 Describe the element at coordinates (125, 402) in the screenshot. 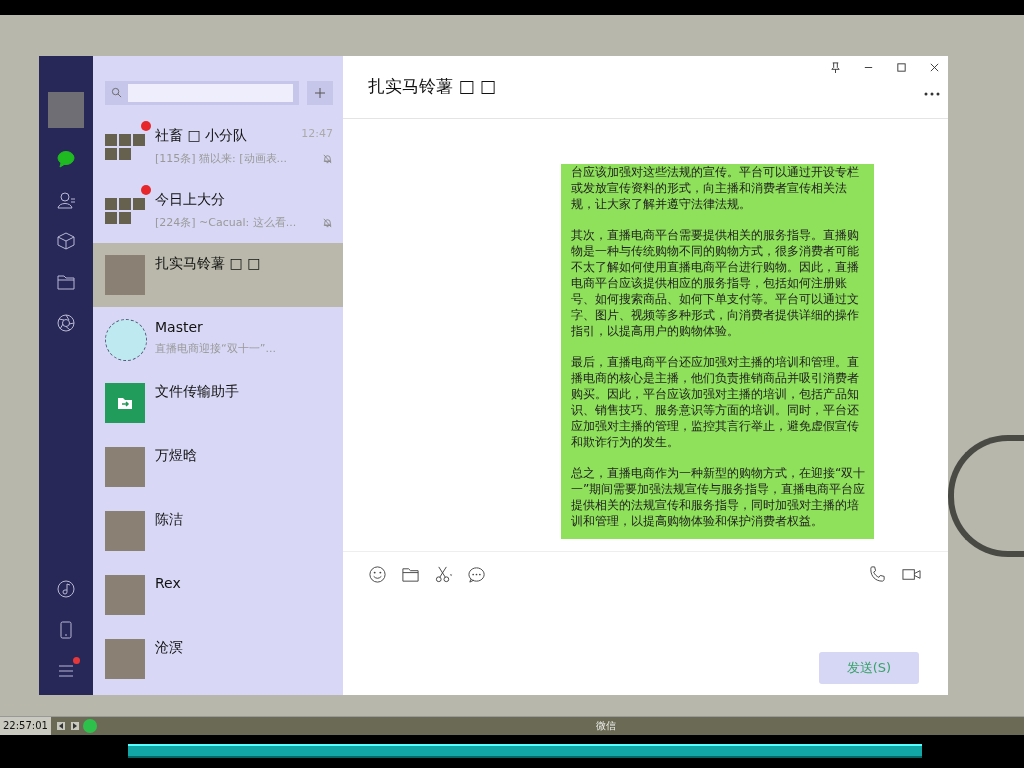

I see `file-transfer-avatar` at that location.